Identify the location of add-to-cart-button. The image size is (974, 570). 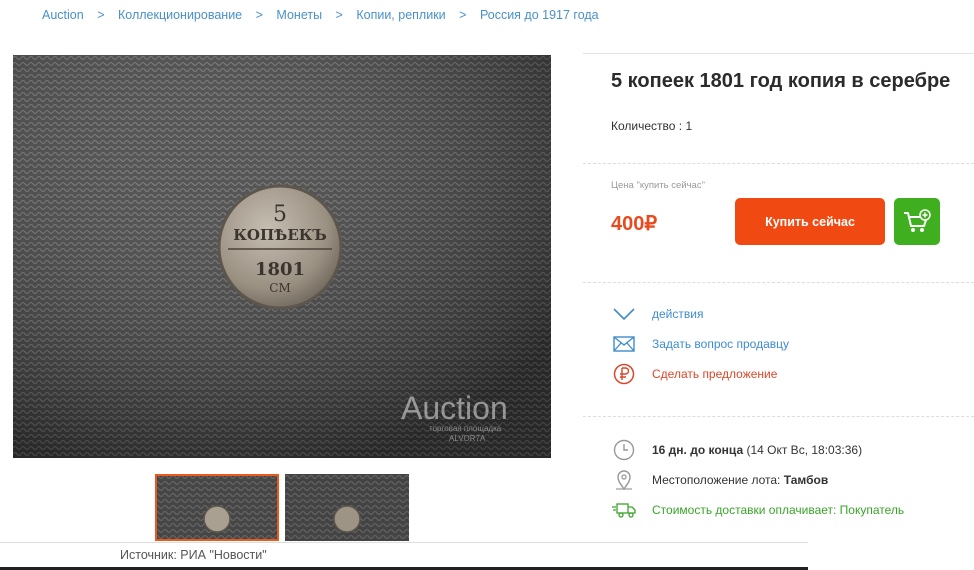
(917, 221).